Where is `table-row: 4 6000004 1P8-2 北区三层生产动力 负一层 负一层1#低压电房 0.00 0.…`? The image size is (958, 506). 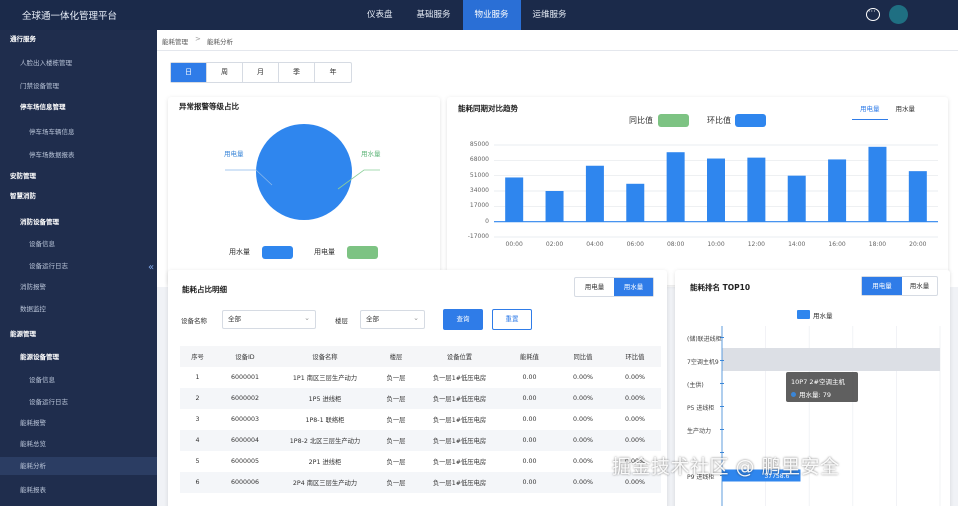
table-row: 4 6000004 1P8-2 北区三层生产动力 负一层 负一层1#低压电房 0.00 0.… is located at coordinates (420, 440).